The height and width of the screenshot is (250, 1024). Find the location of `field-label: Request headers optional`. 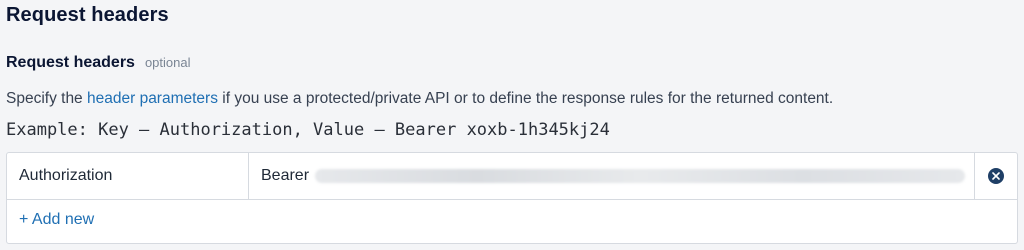

field-label: Request headers optional is located at coordinates (98, 63).